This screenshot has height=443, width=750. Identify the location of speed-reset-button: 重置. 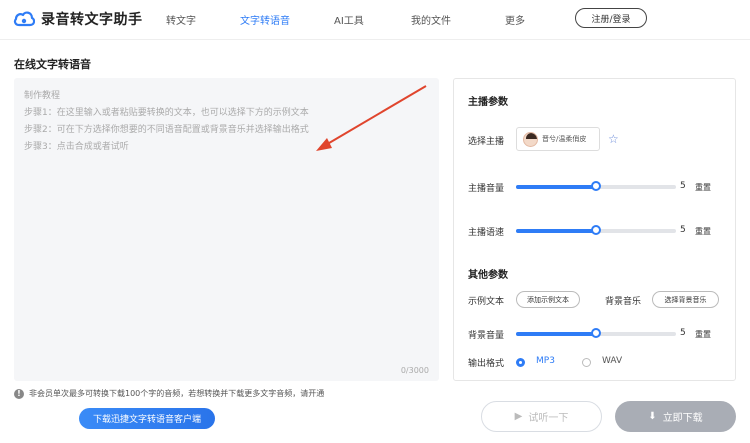
(703, 231).